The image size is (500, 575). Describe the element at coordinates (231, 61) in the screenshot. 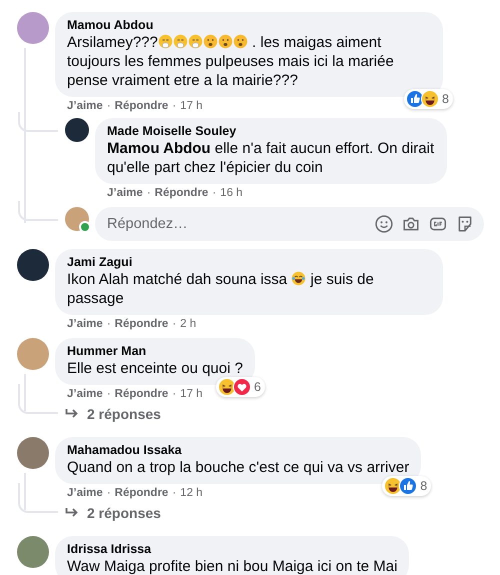

I see `comment-text: Arsilamey??? . les maigas aiment toujours les femmes pulpeuses mais ici la mariée pense vraiment etre a la mairie???` at that location.